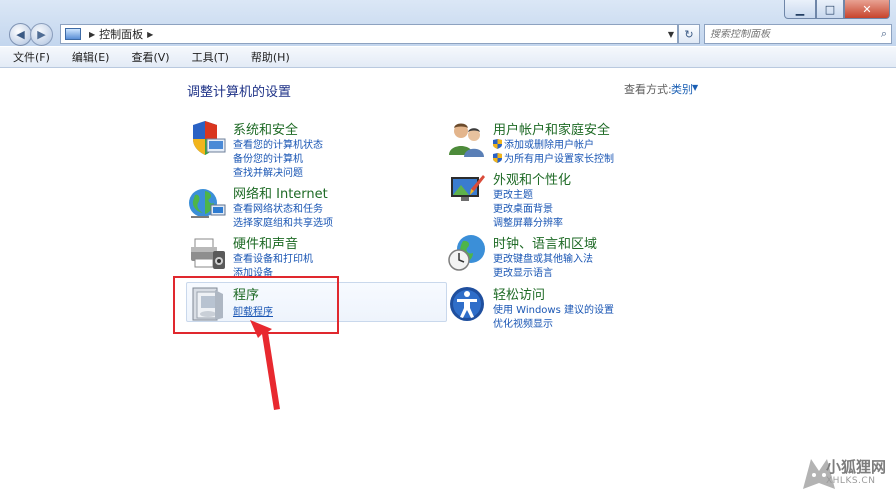 This screenshot has height=500, width=896. I want to click on back-button: ◀, so click(20, 34).